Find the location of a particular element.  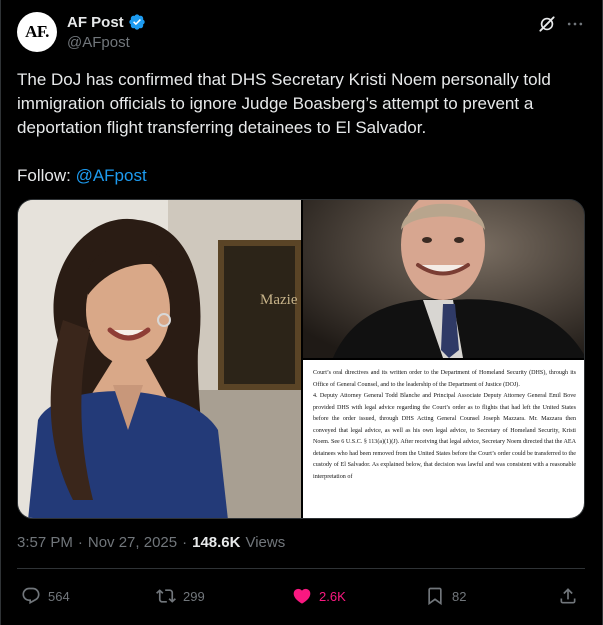

more-options-icon is located at coordinates (575, 24).